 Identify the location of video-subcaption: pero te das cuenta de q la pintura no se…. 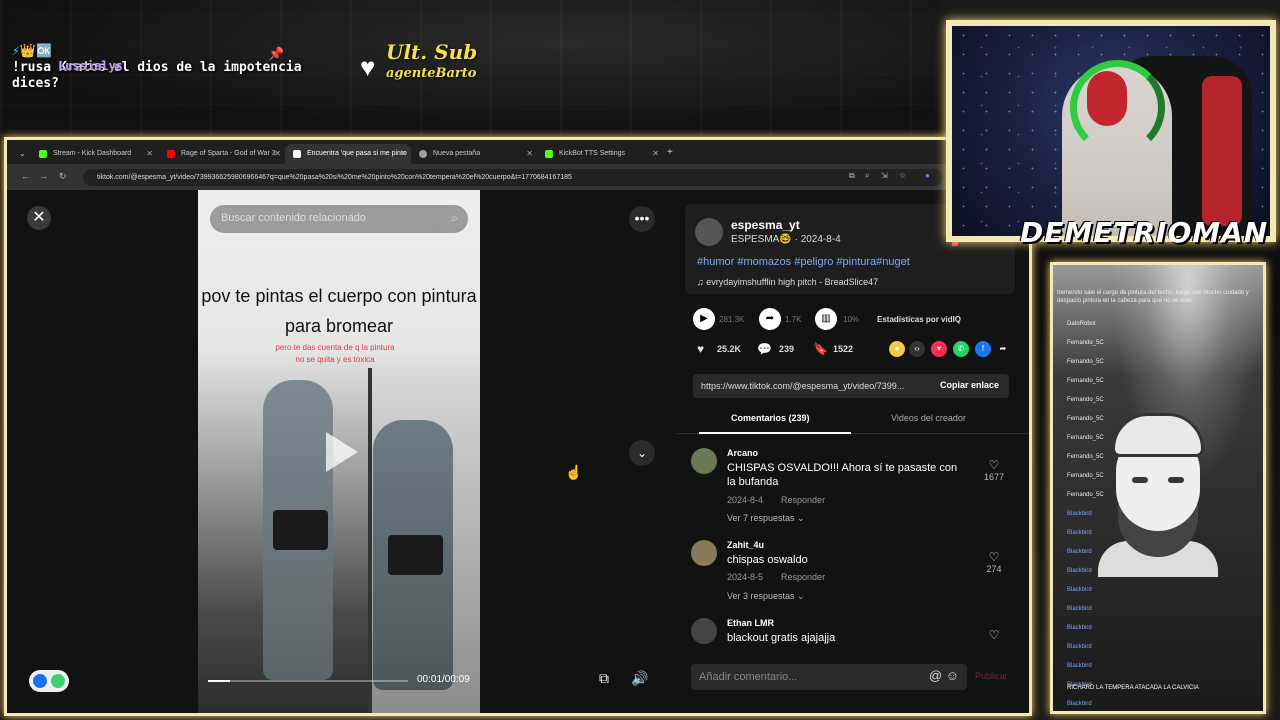
(335, 353).